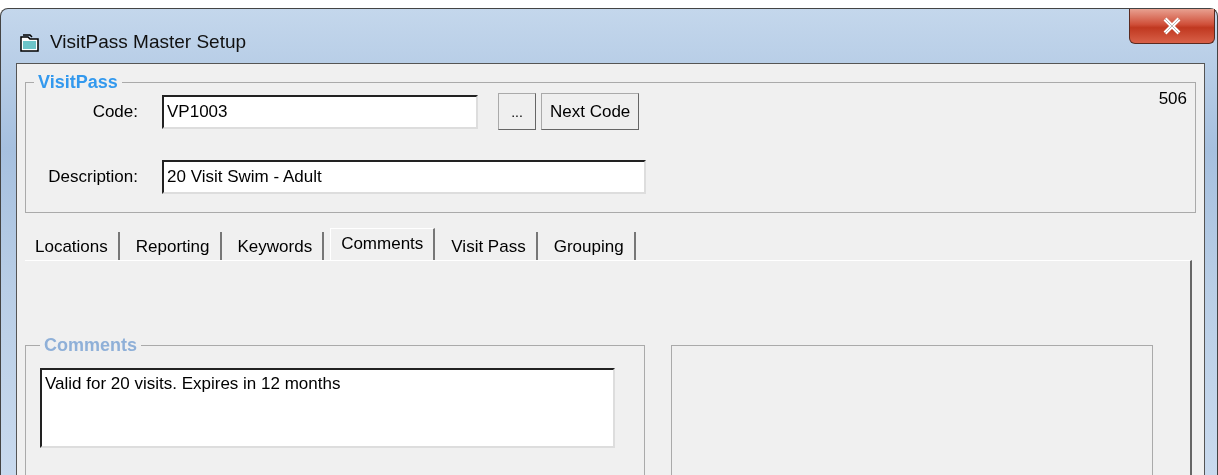 The height and width of the screenshot is (475, 1218). What do you see at coordinates (383, 244) in the screenshot?
I see `tab: Comments` at bounding box center [383, 244].